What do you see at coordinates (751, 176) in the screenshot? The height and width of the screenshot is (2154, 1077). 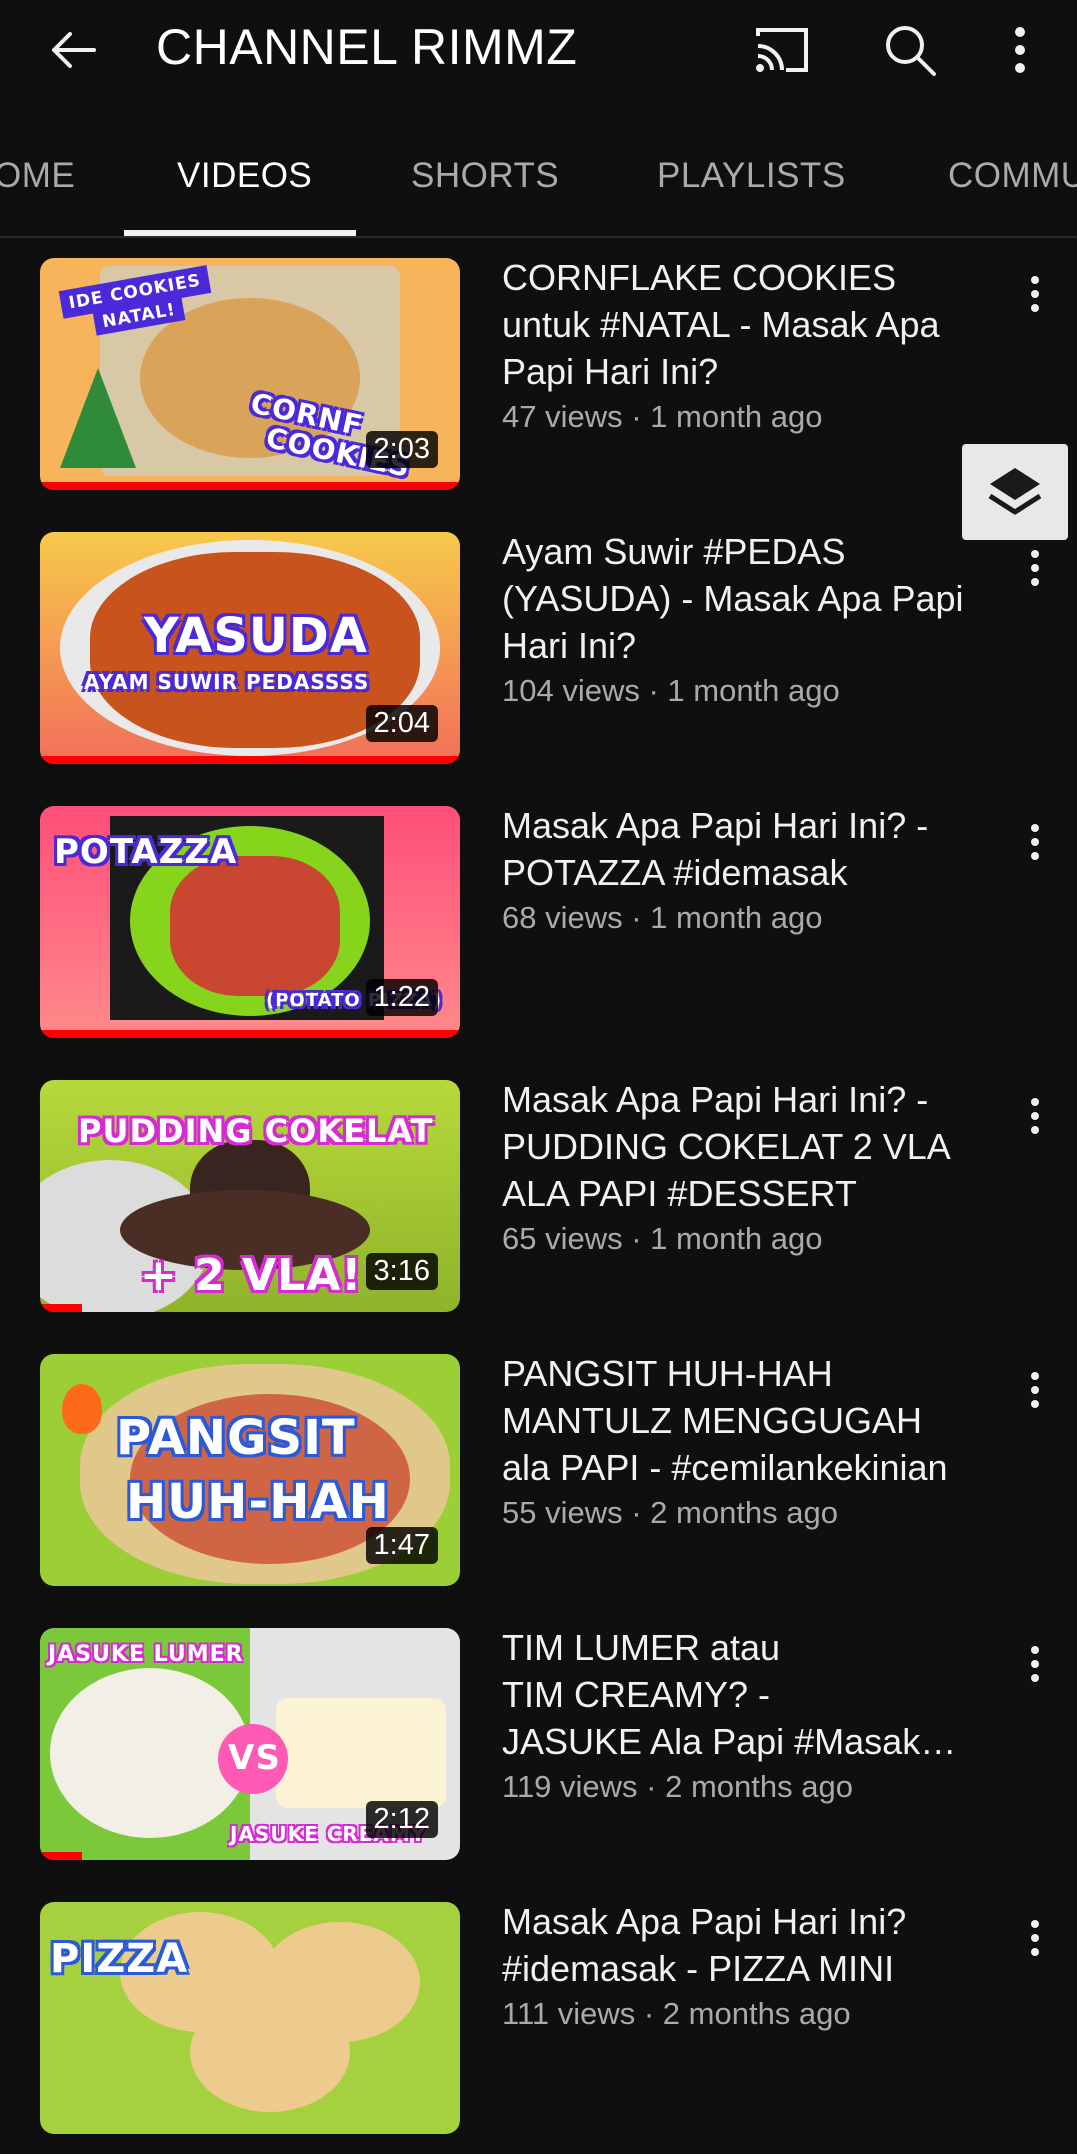 I see `tab-playlists: PLAYLISTS` at bounding box center [751, 176].